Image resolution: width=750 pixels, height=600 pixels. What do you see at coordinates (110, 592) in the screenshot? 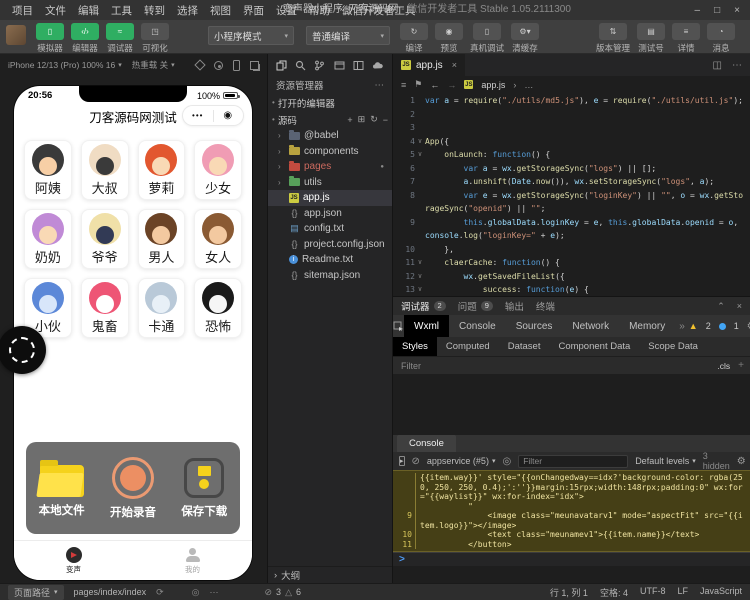
I see `current-page-path: pages/index/index` at bounding box center [110, 592].